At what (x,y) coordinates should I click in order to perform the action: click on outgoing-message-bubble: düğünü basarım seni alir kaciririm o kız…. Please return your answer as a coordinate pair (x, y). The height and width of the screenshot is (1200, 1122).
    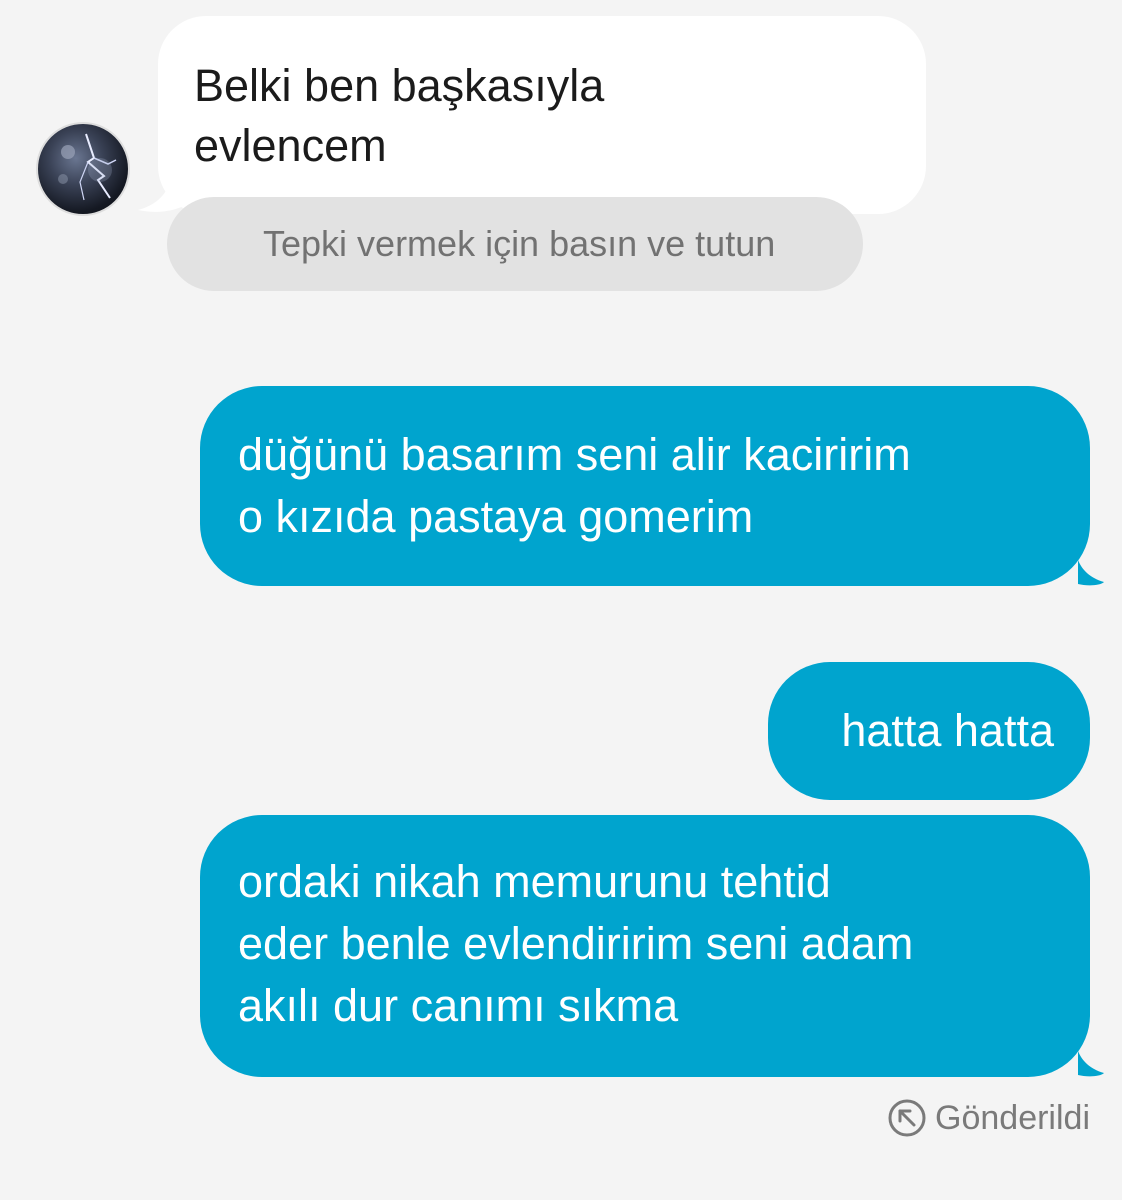
    Looking at the image, I should click on (645, 486).